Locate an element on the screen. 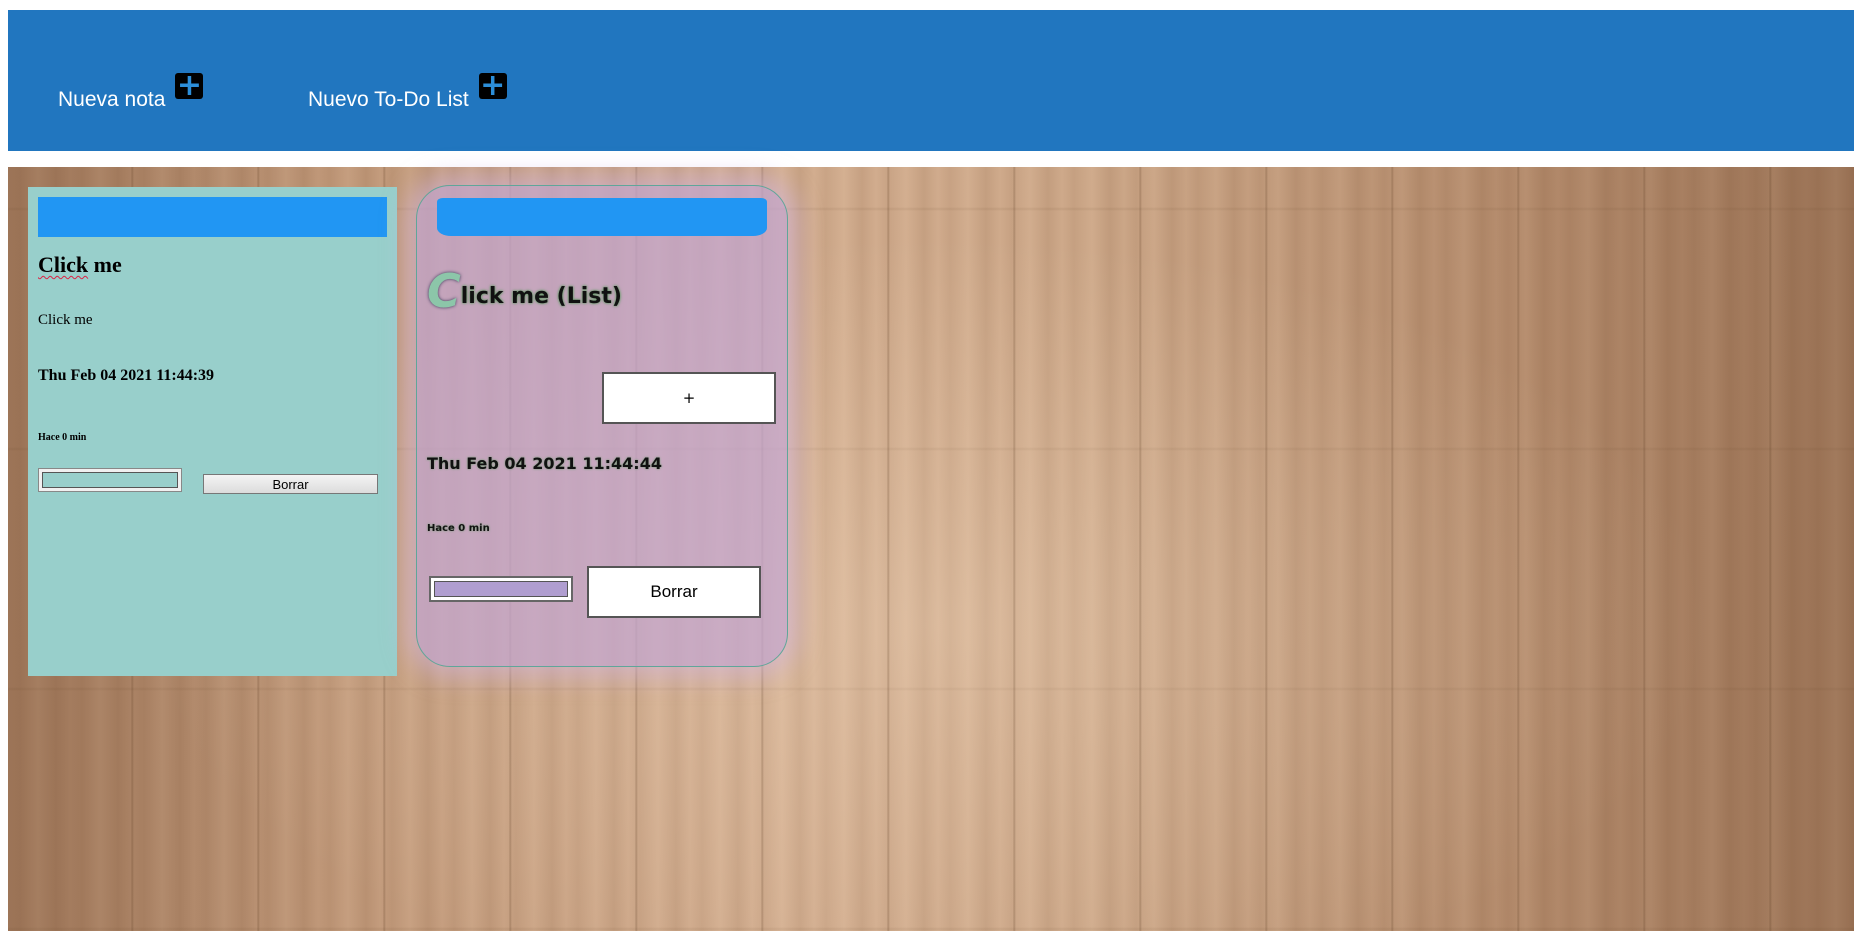 The width and height of the screenshot is (1854, 931). todo-title: Click me (List) is located at coordinates (524, 291).